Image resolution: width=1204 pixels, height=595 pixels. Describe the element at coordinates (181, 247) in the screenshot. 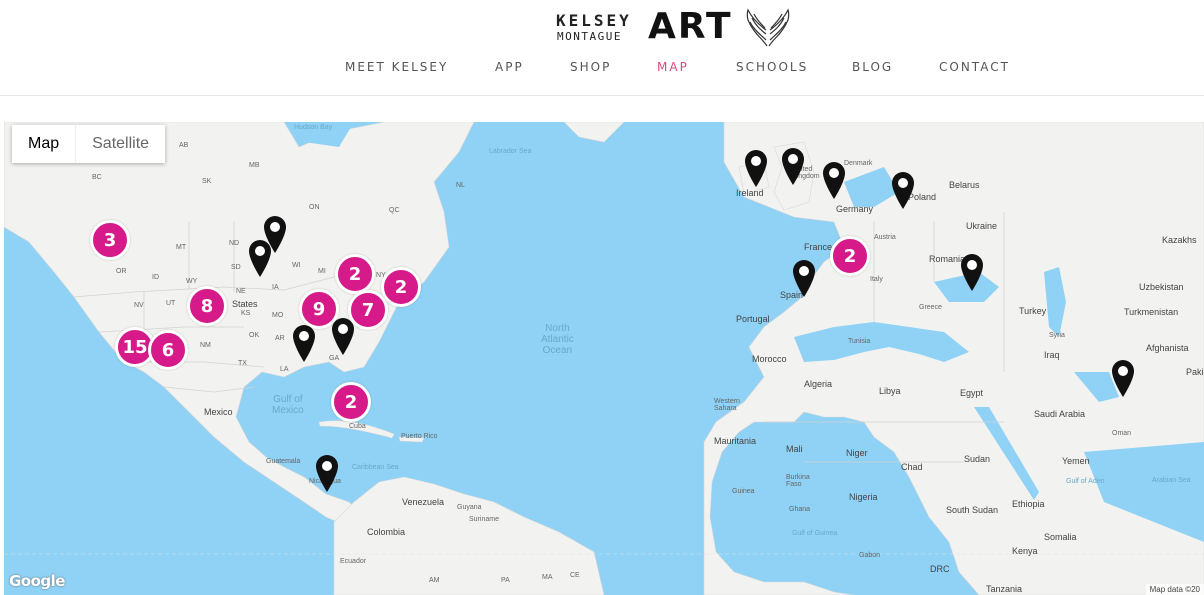

I see `map-label: MT` at that location.